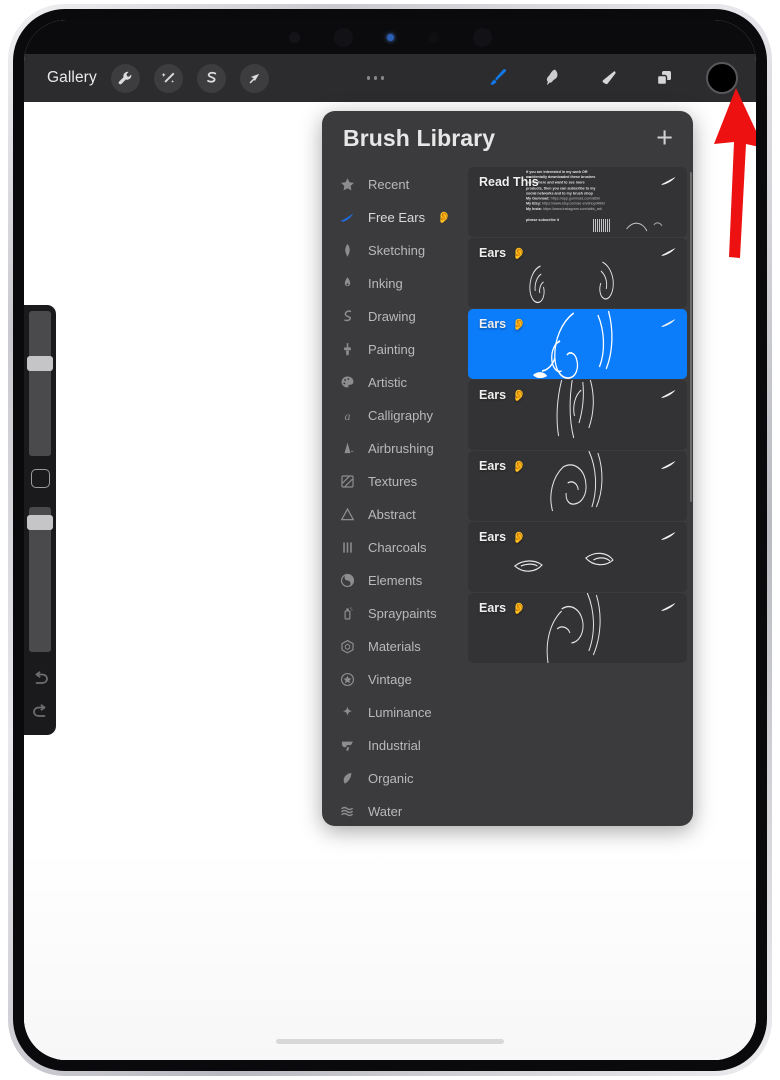  I want to click on eraser-icon, so click(608, 78).